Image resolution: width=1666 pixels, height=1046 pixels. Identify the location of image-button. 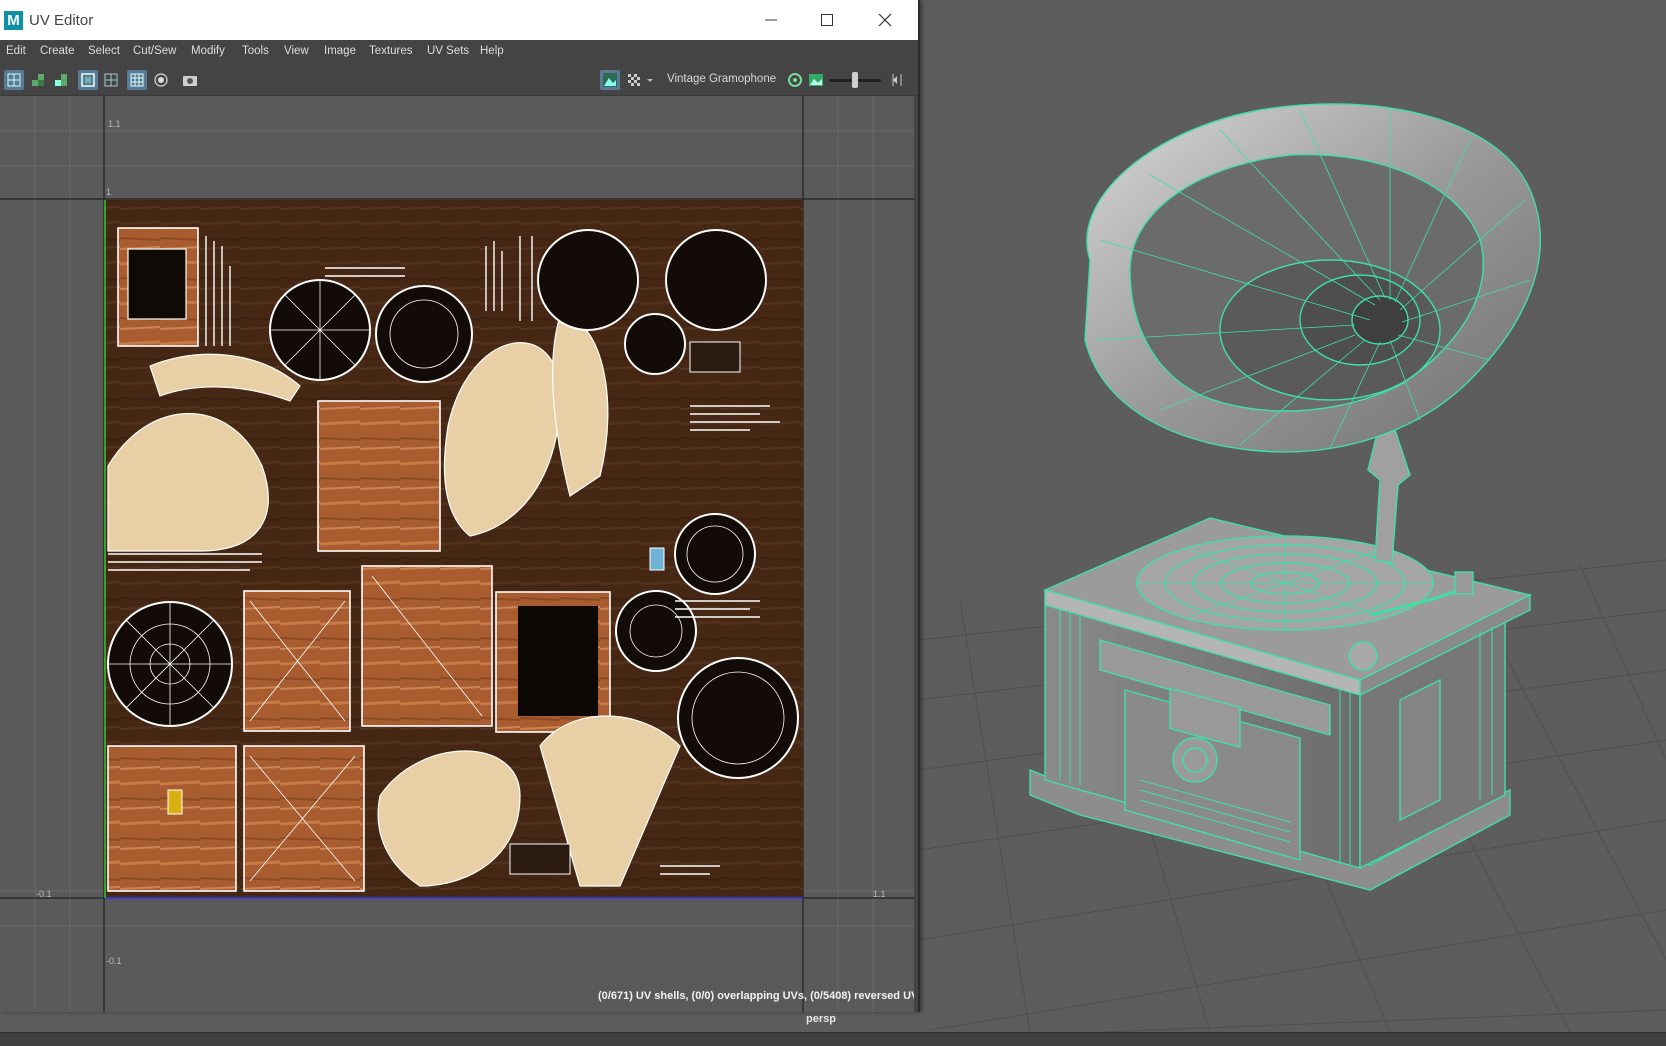
(816, 80).